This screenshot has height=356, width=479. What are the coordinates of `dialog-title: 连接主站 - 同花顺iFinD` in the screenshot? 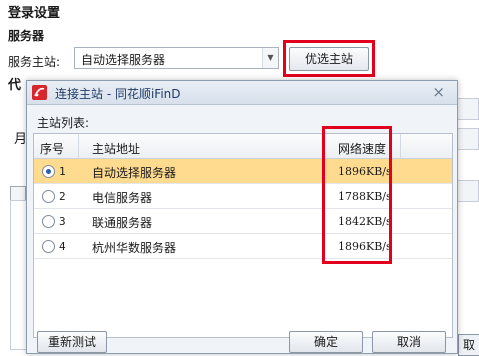 It's located at (118, 94).